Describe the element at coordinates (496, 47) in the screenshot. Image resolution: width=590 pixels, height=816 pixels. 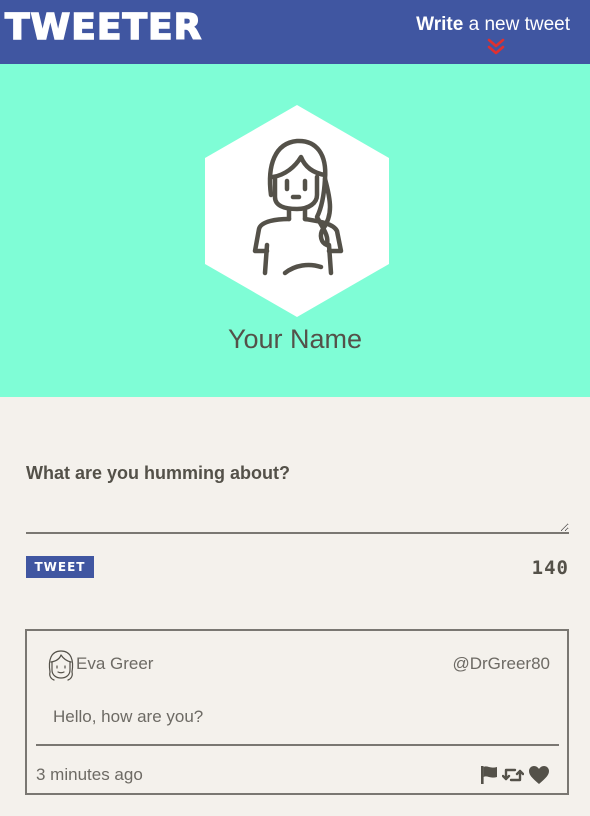
I see `double-chevron-down-icon` at that location.